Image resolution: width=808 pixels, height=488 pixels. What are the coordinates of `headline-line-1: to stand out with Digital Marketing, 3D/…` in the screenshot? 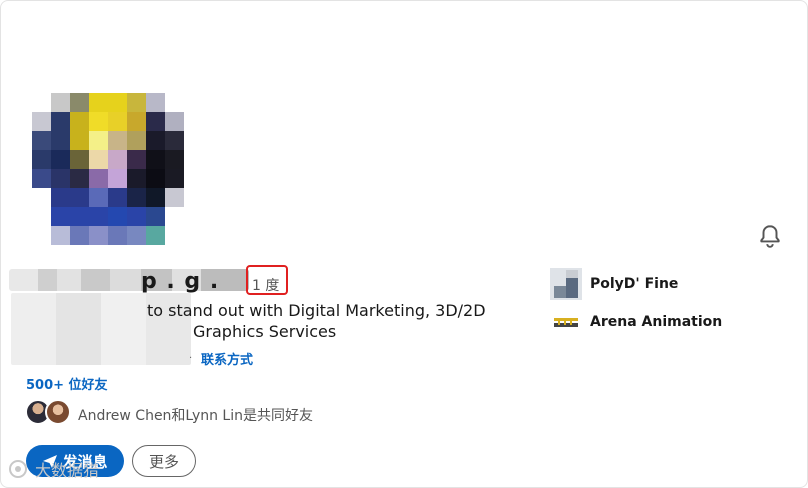 It's located at (316, 310).